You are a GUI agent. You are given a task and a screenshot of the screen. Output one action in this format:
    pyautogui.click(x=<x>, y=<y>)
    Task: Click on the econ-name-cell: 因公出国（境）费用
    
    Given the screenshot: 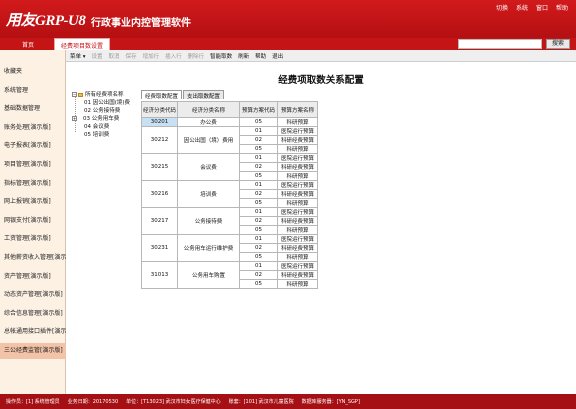 What is the action you would take?
    pyautogui.click(x=208, y=140)
    